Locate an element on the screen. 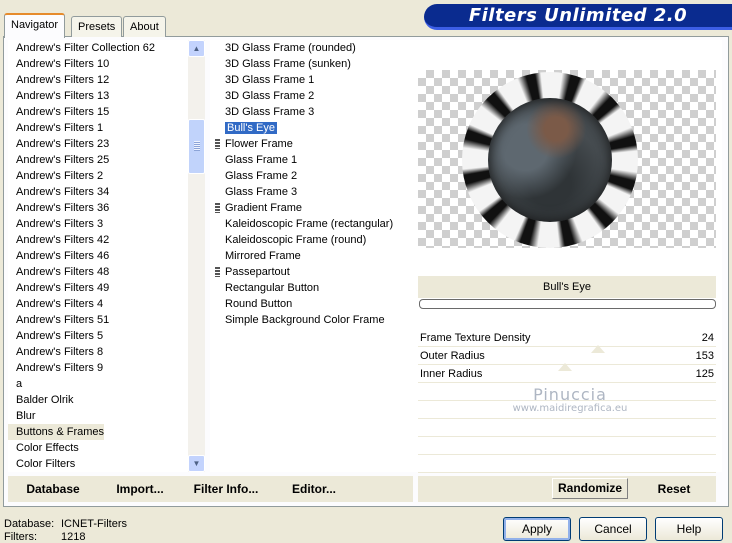  filter-item: Kaleidoscopic Frame (rectangular) is located at coordinates (311, 224).